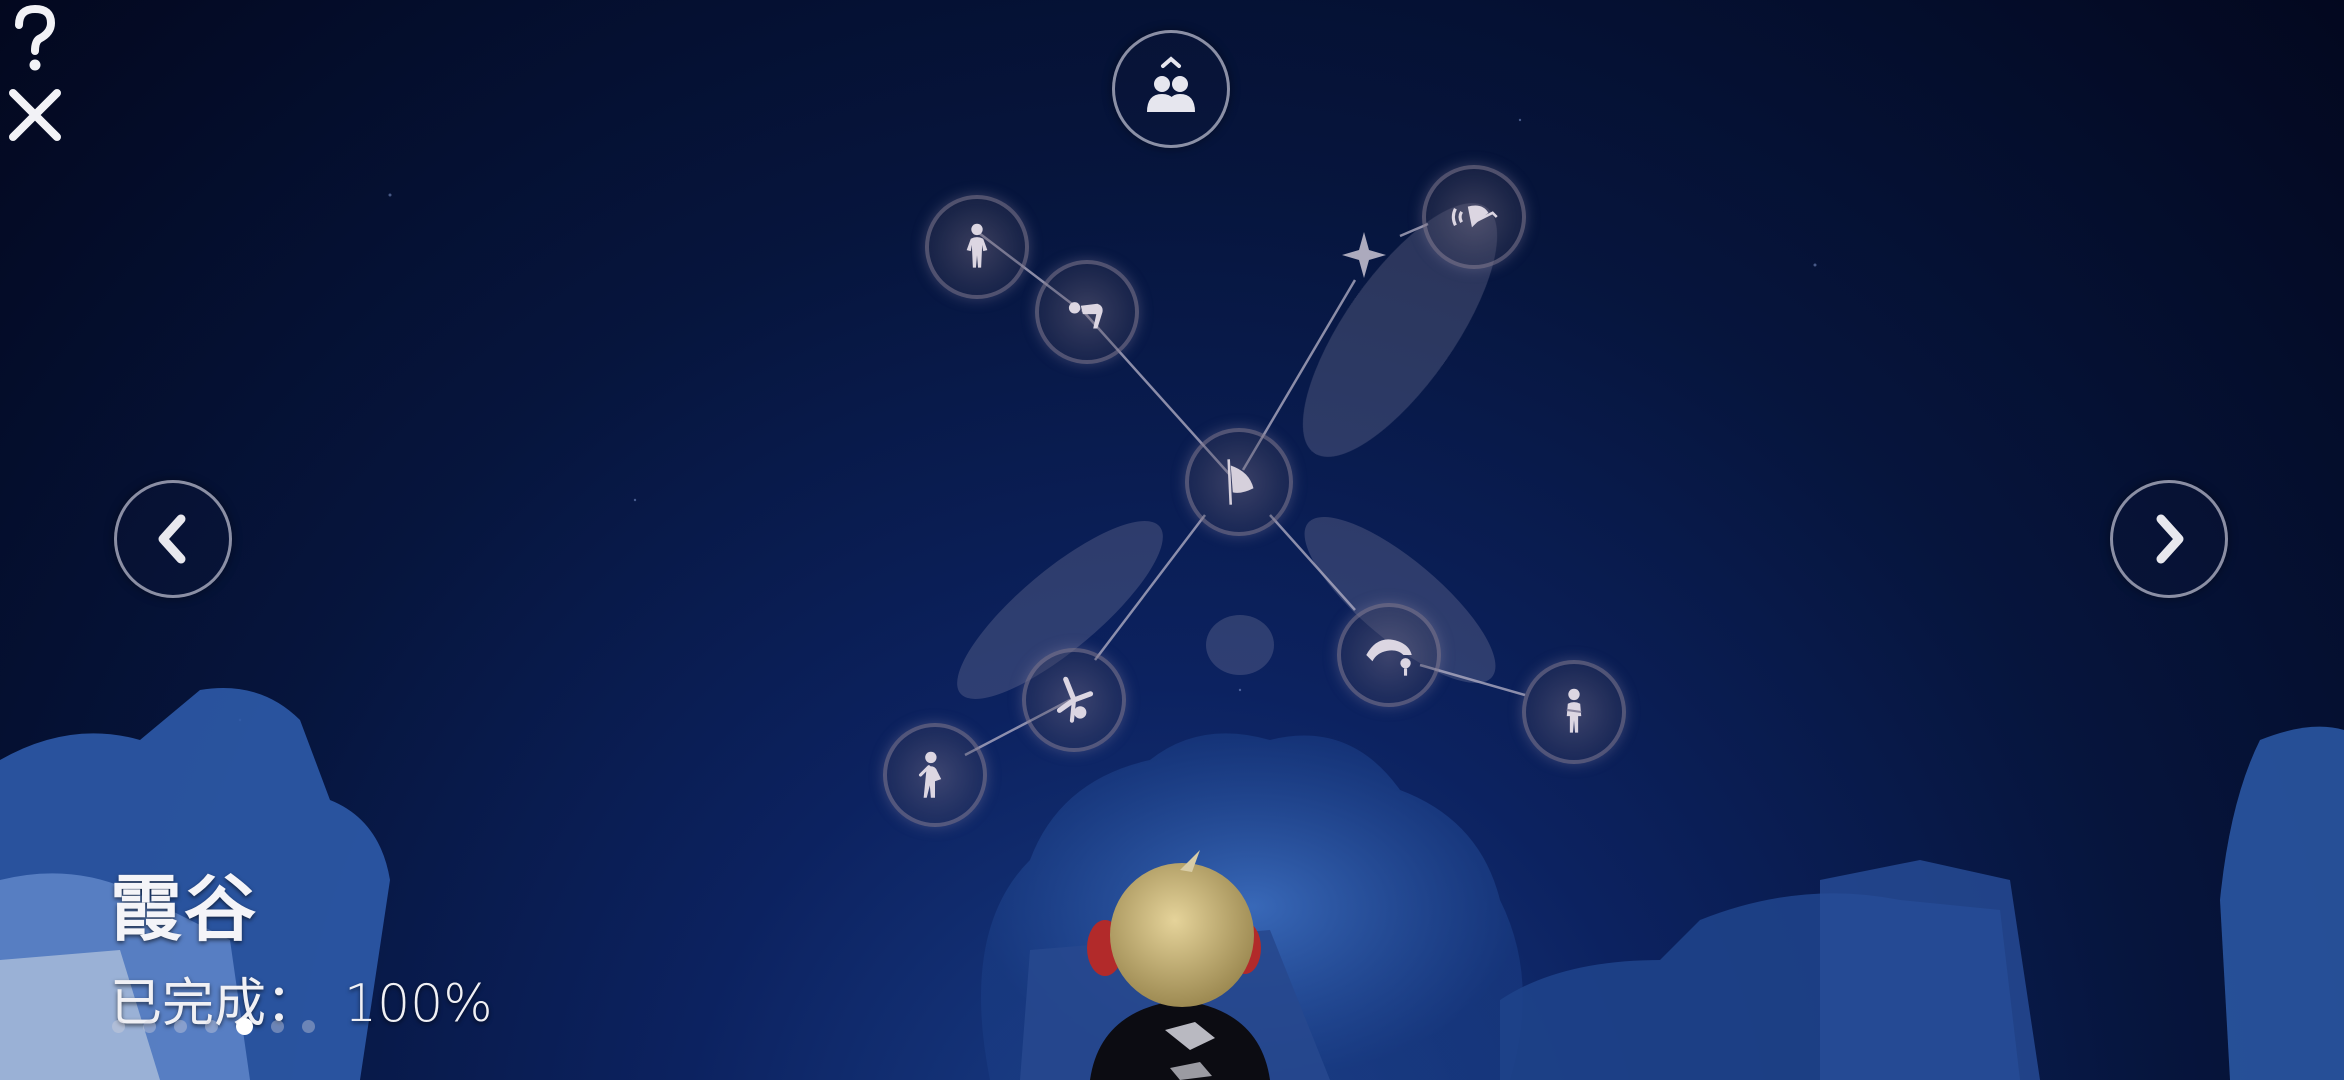 The width and height of the screenshot is (2344, 1080). I want to click on stretch-pose-icon, so click(930, 774).